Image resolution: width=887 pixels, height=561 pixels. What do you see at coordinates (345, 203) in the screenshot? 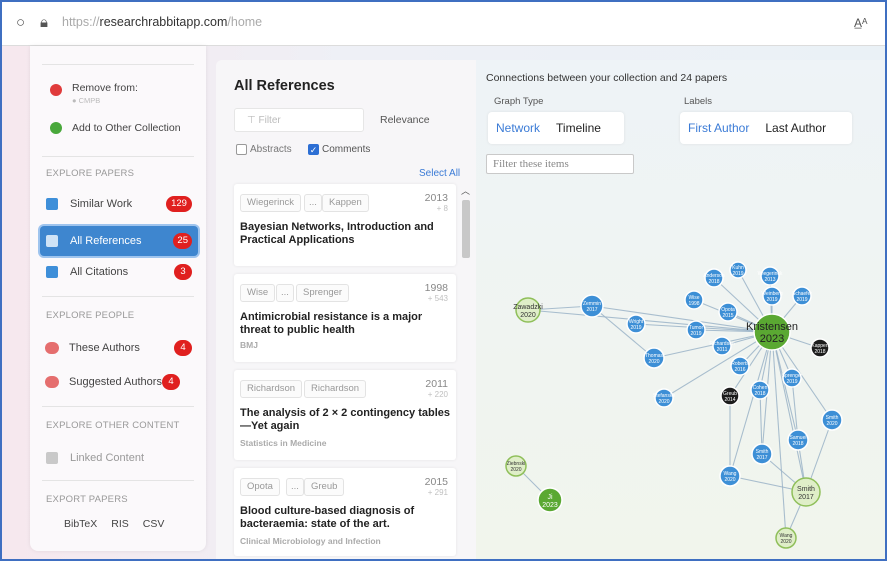
I see `author-chip: Kappen` at bounding box center [345, 203].